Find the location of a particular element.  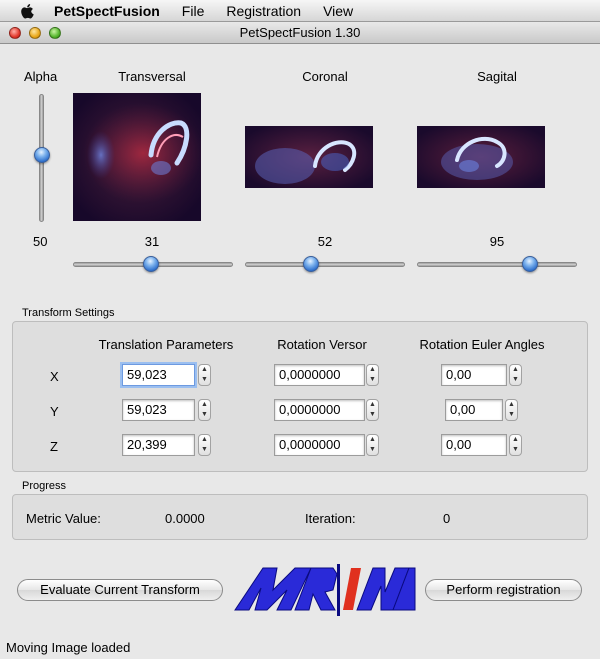

menu-view: View is located at coordinates (338, 11).